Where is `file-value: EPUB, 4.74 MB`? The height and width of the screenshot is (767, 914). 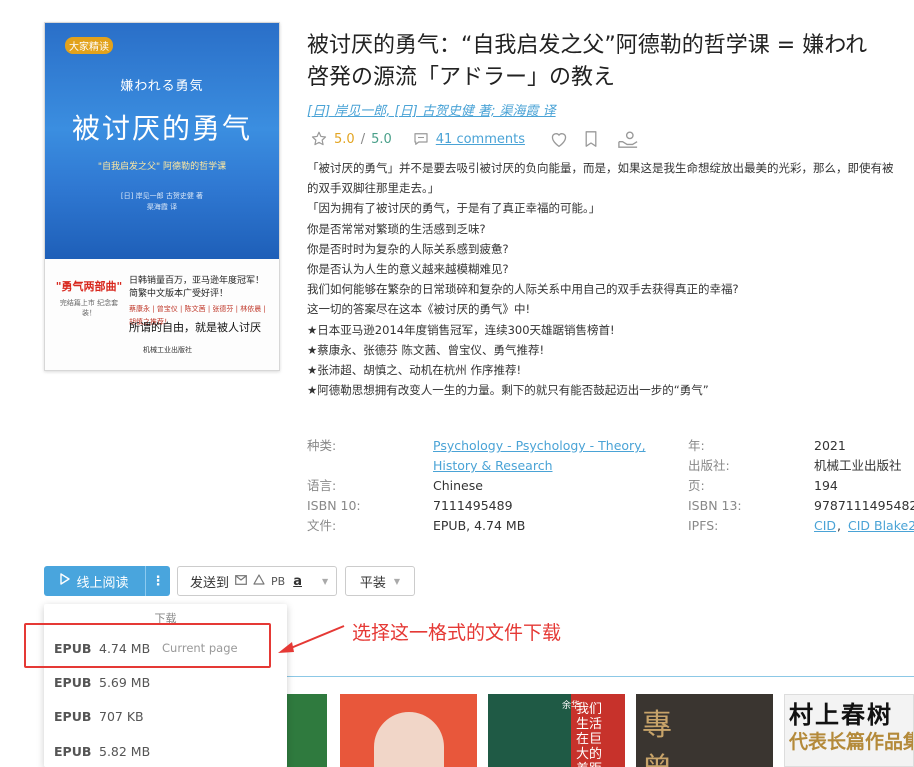
file-value: EPUB, 4.74 MB is located at coordinates (479, 525).